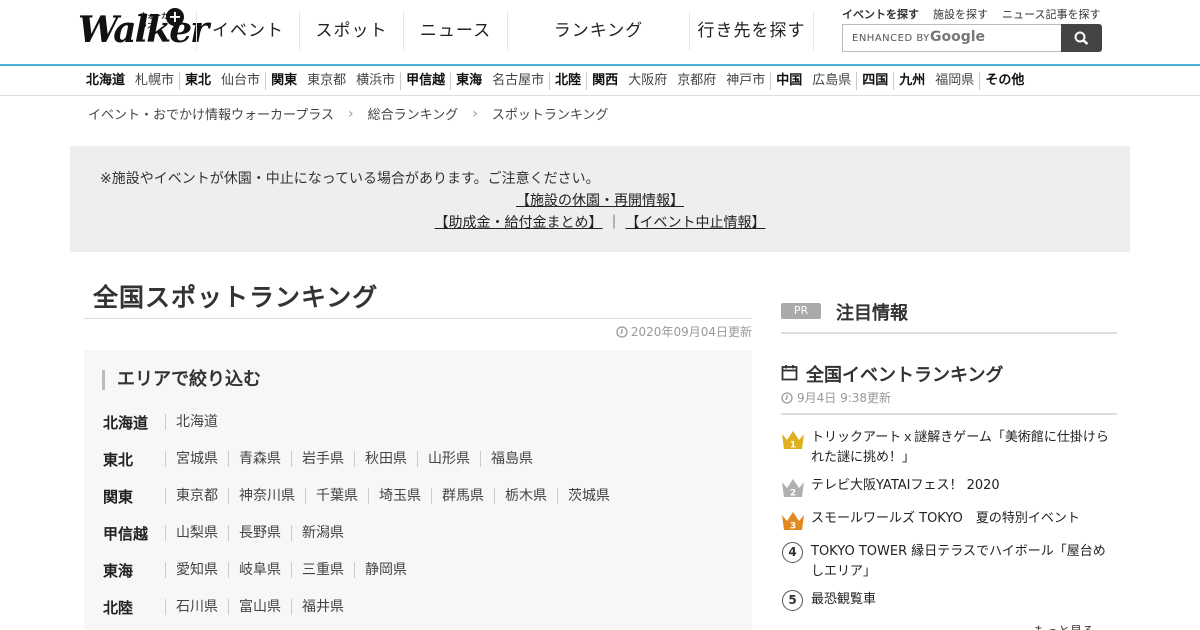  I want to click on search-link-facility: 施設を探す, so click(960, 14).